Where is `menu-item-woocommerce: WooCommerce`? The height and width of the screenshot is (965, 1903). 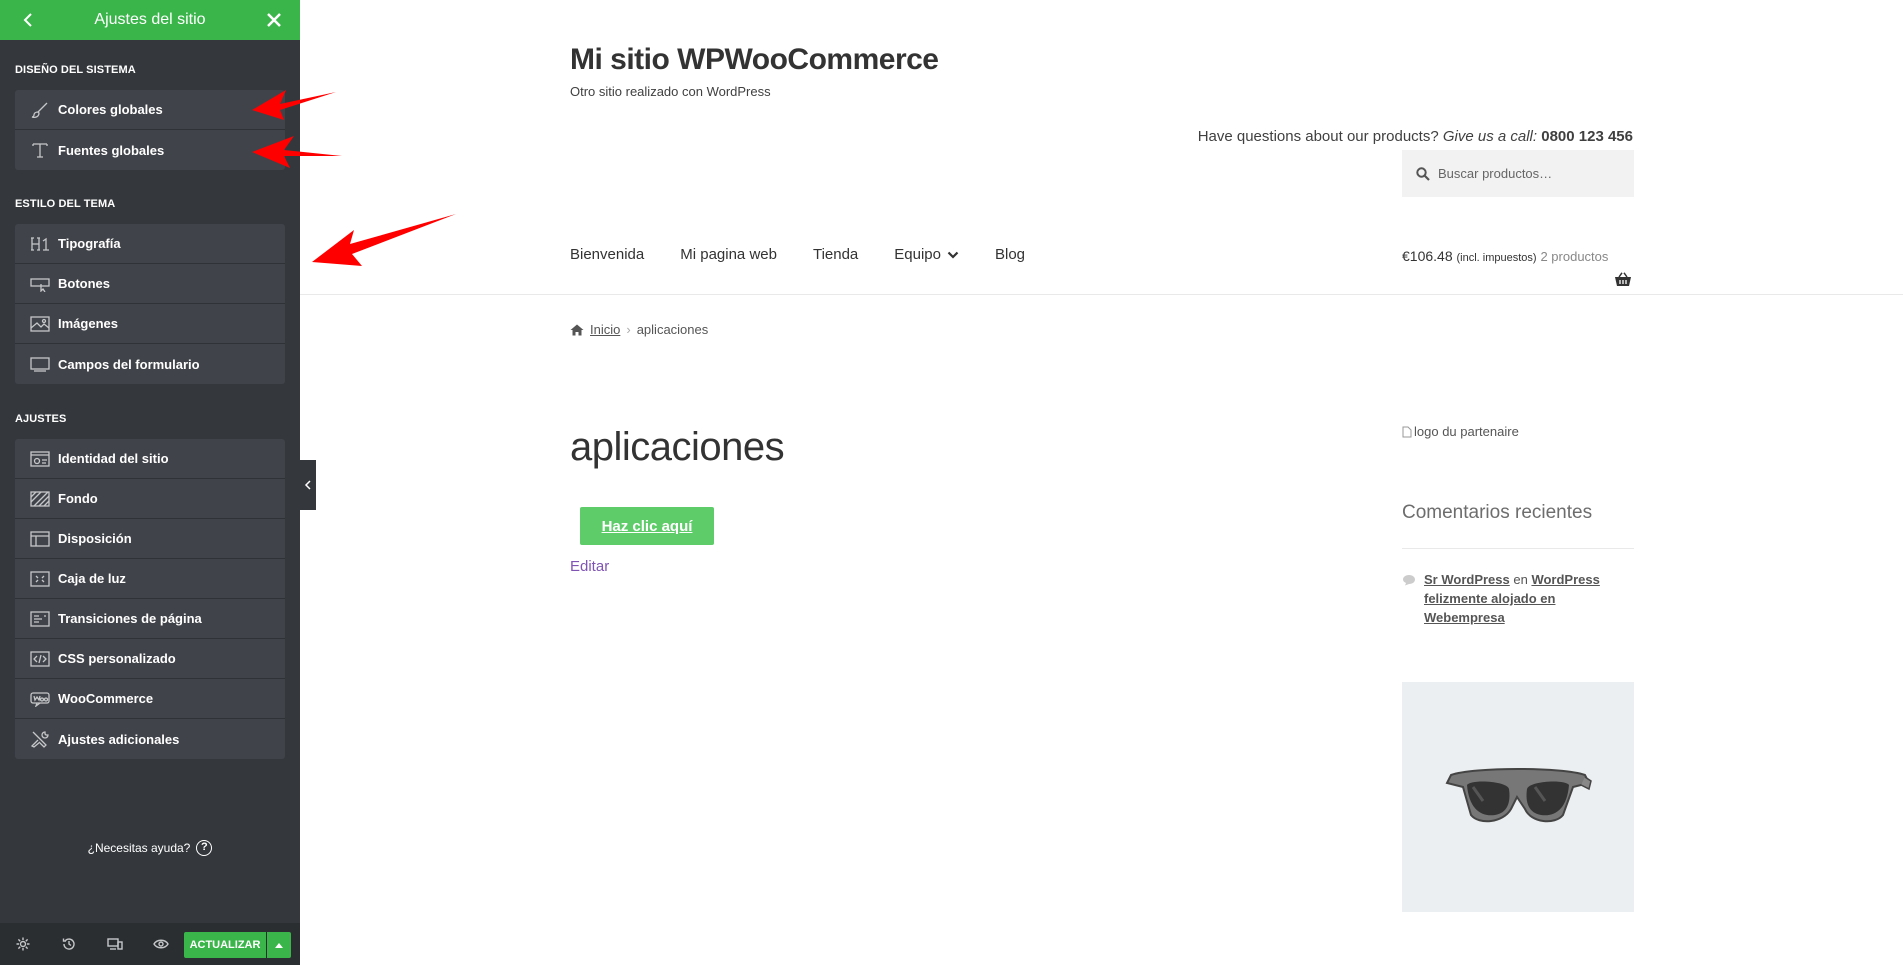 menu-item-woocommerce: WooCommerce is located at coordinates (150, 699).